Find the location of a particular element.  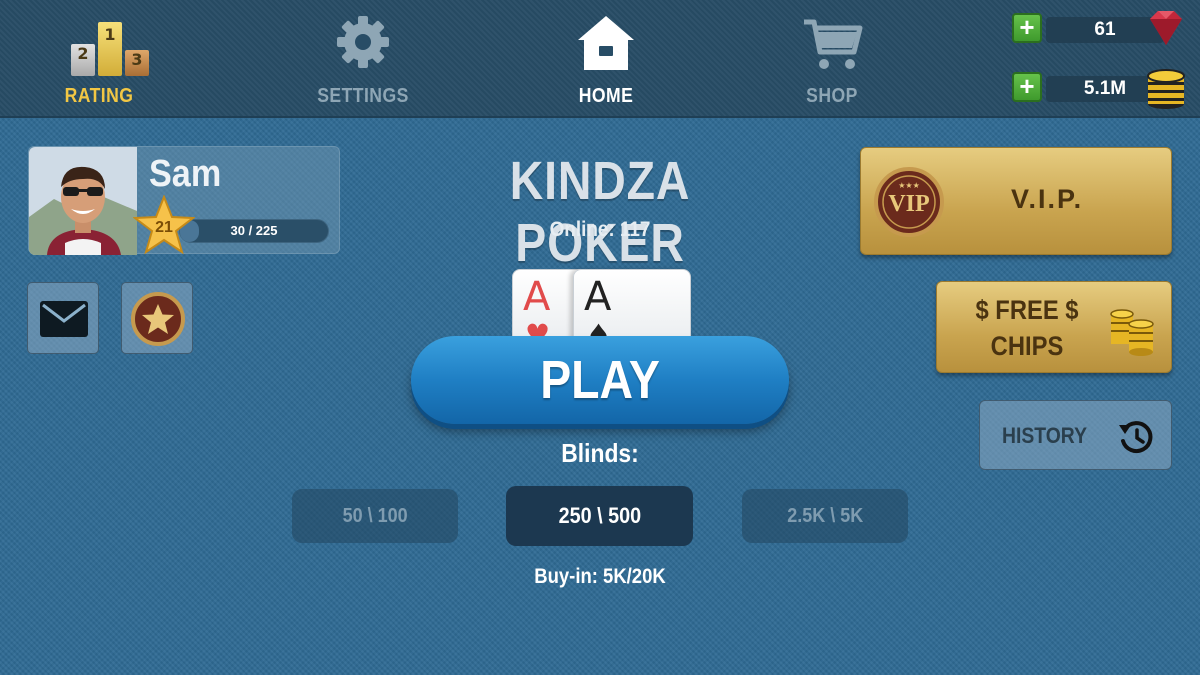

avatar is located at coordinates (83, 201).